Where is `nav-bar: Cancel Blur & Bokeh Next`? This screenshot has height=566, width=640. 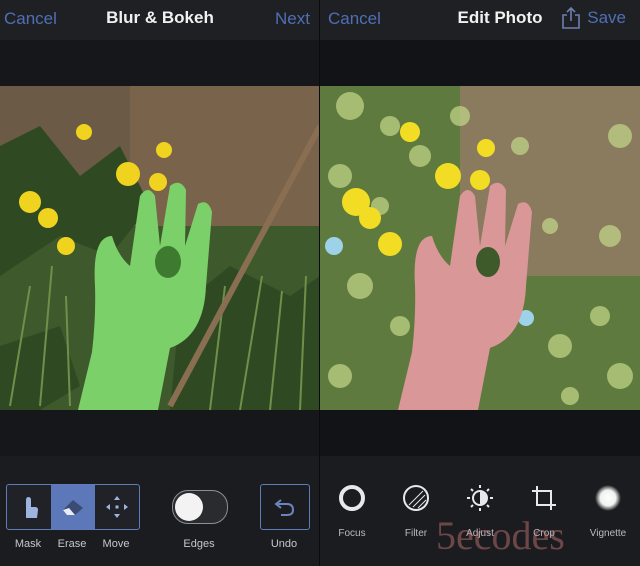
nav-bar: Cancel Blur & Bokeh Next is located at coordinates (160, 20).